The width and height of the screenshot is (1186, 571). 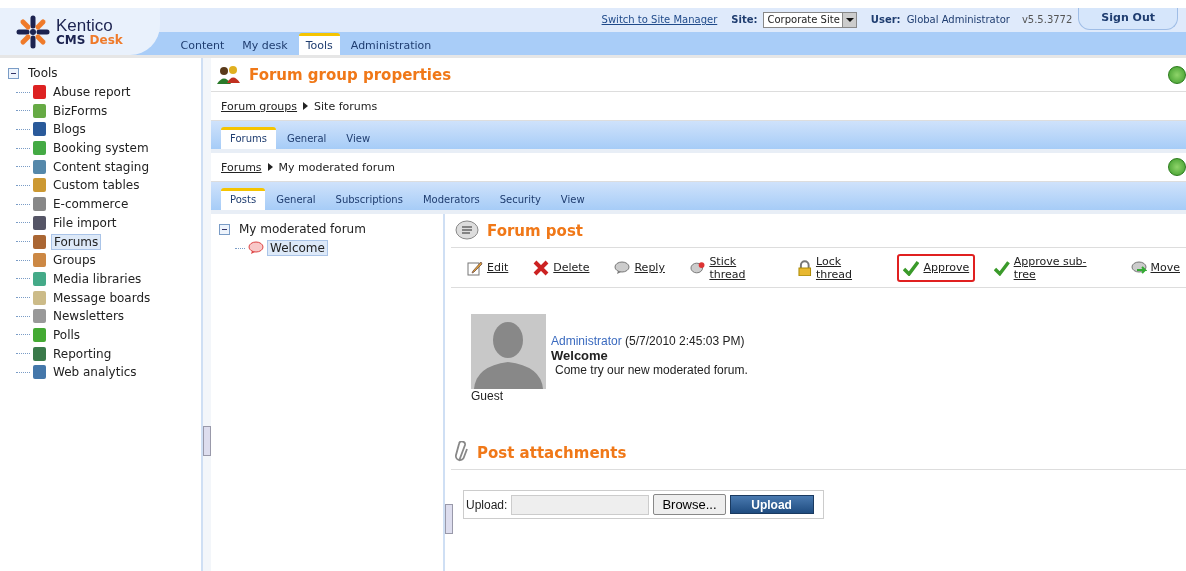 What do you see at coordinates (936, 267) in the screenshot?
I see `action-link: Approve` at bounding box center [936, 267].